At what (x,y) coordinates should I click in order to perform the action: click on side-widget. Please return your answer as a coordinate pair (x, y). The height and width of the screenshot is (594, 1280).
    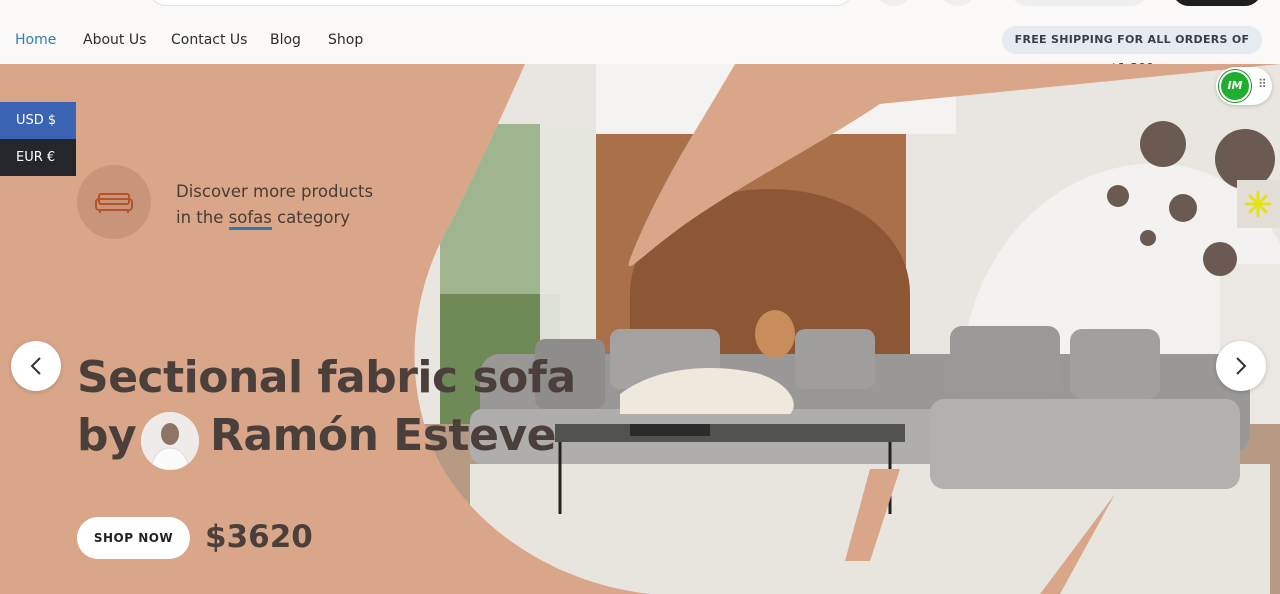
    Looking at the image, I should click on (1258, 204).